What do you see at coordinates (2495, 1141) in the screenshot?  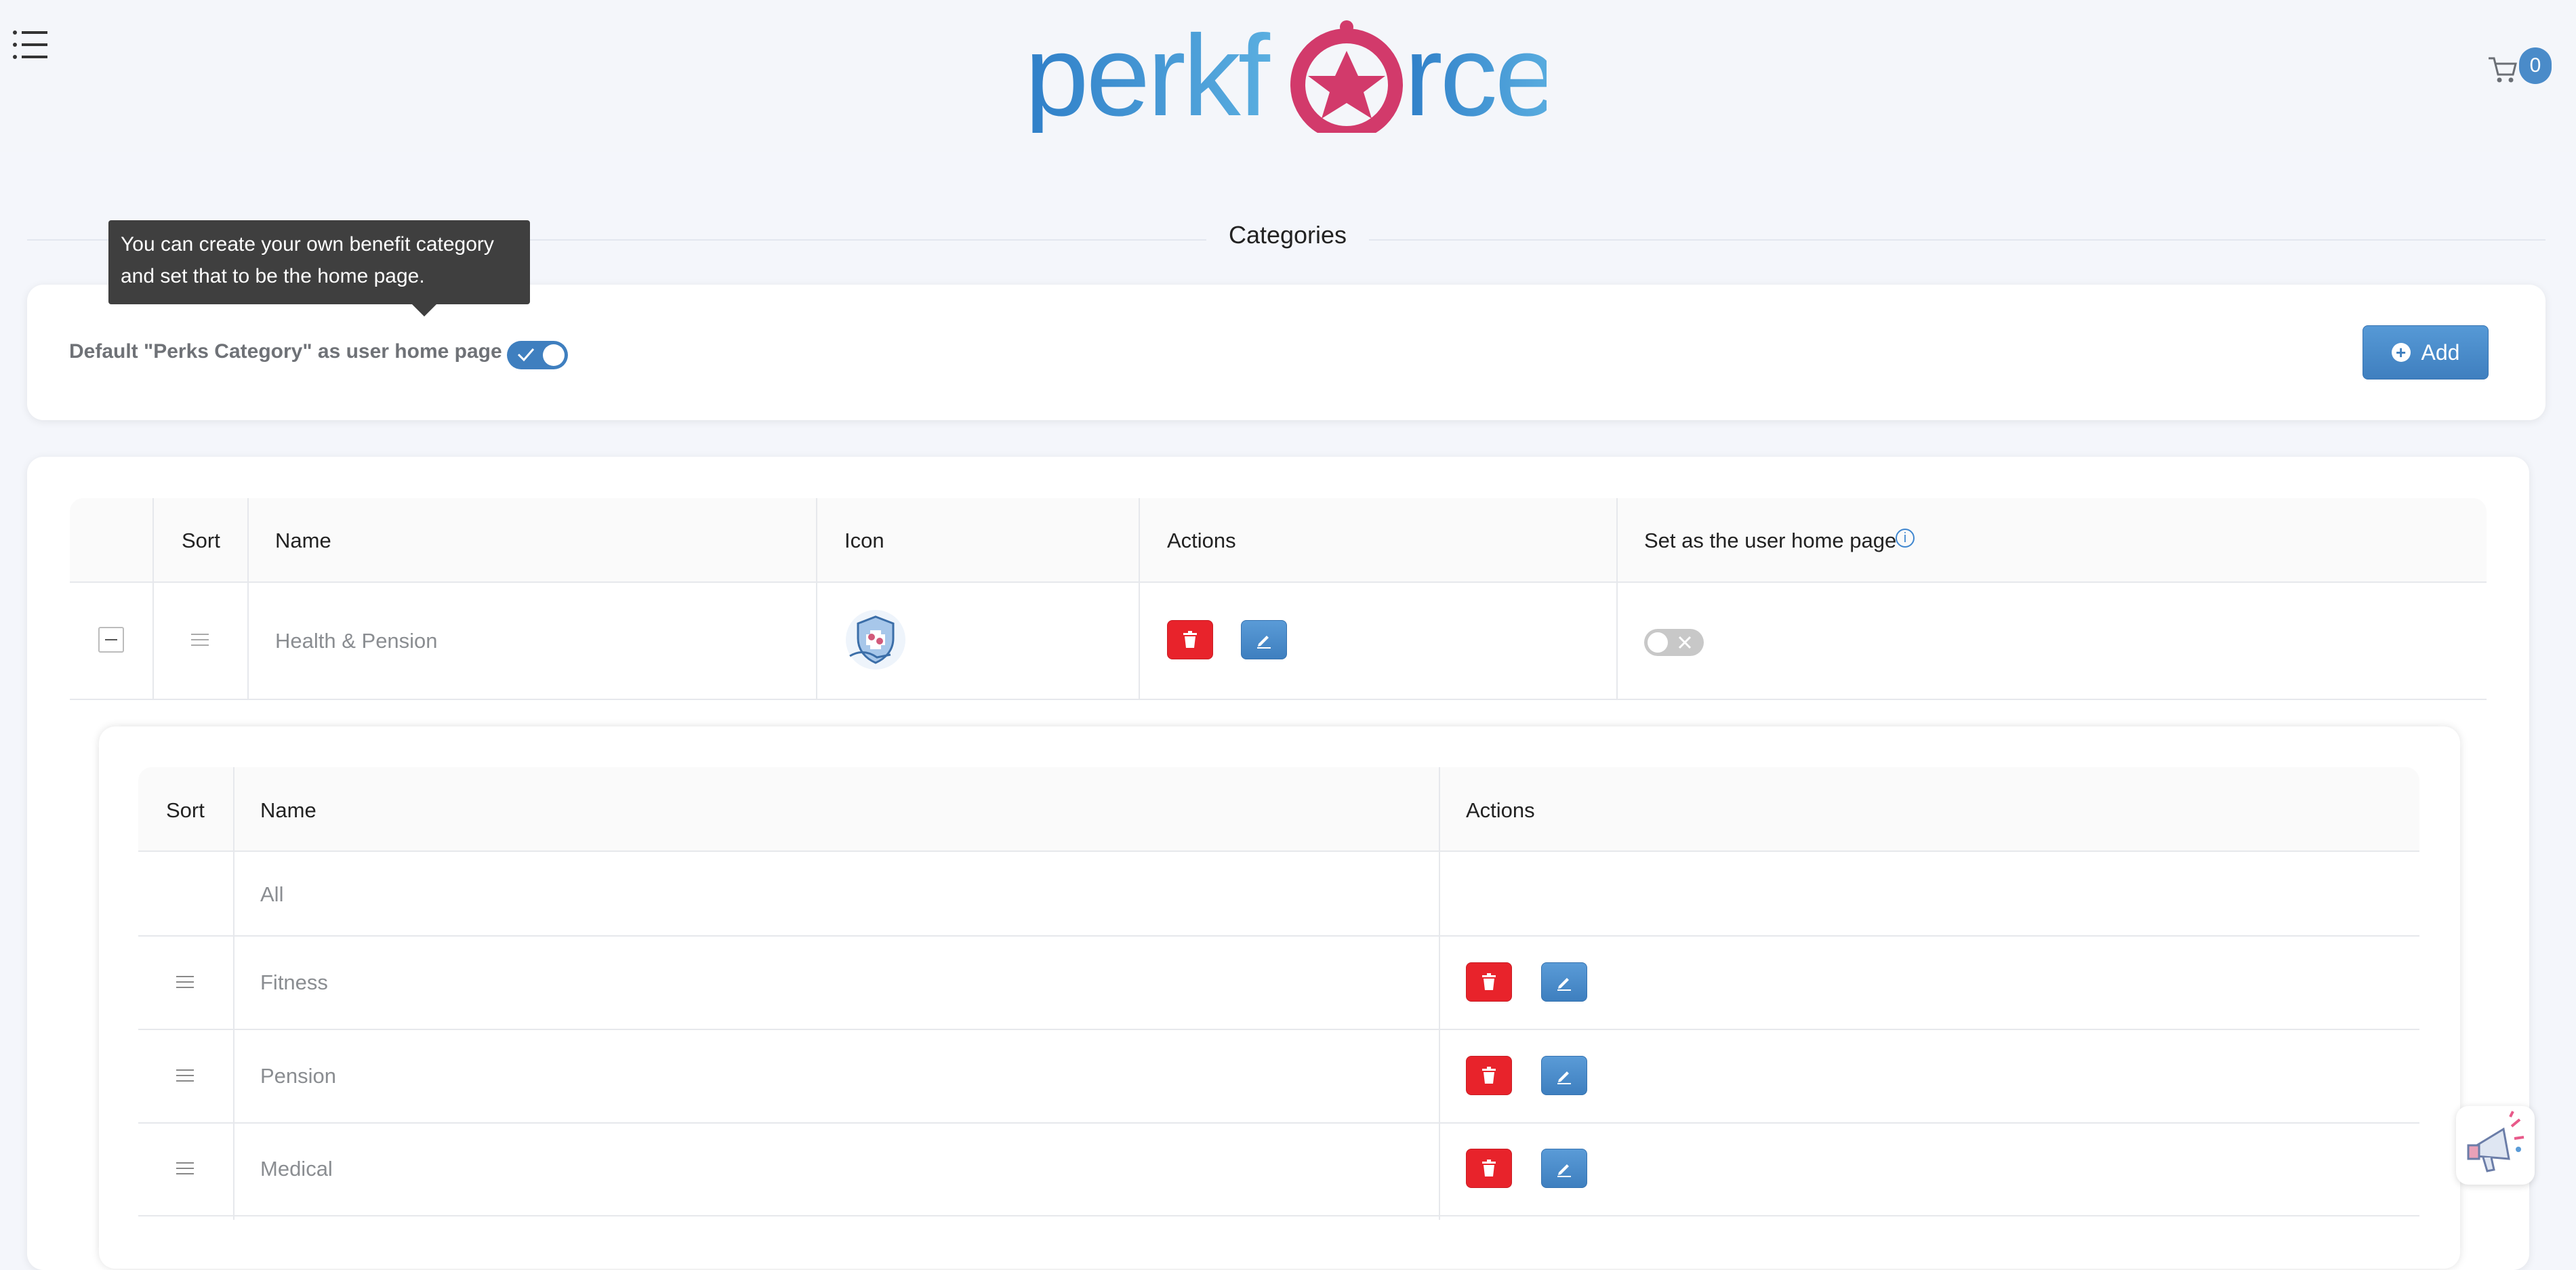 I see `megaphone-icon` at bounding box center [2495, 1141].